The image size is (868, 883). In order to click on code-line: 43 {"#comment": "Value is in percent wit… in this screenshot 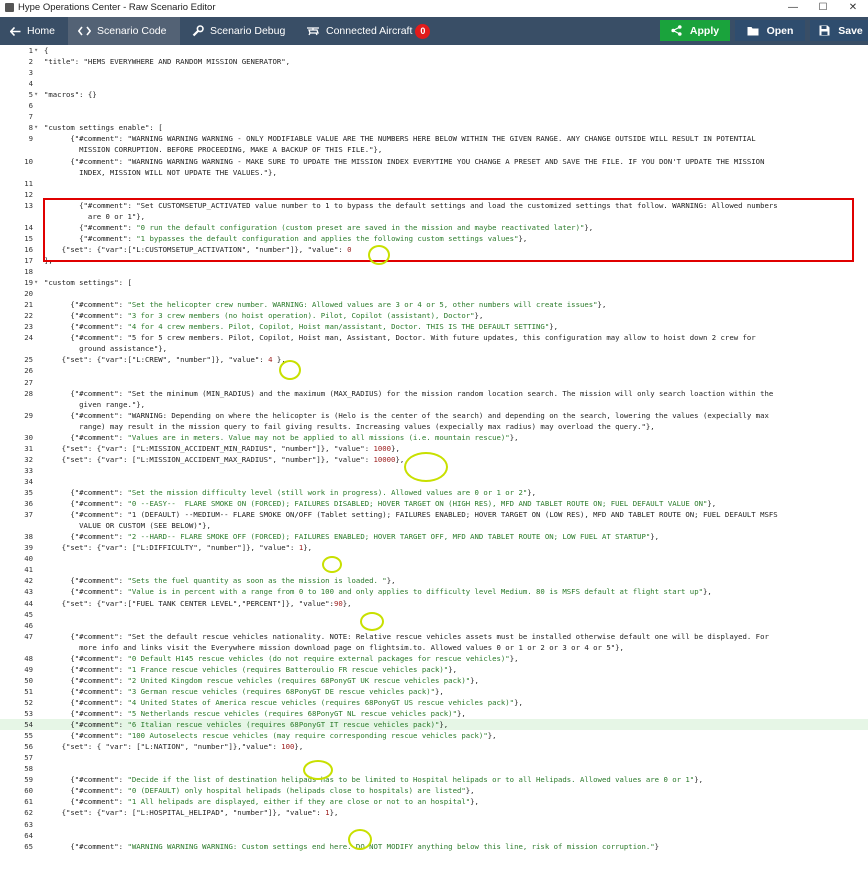, I will do `click(434, 591)`.